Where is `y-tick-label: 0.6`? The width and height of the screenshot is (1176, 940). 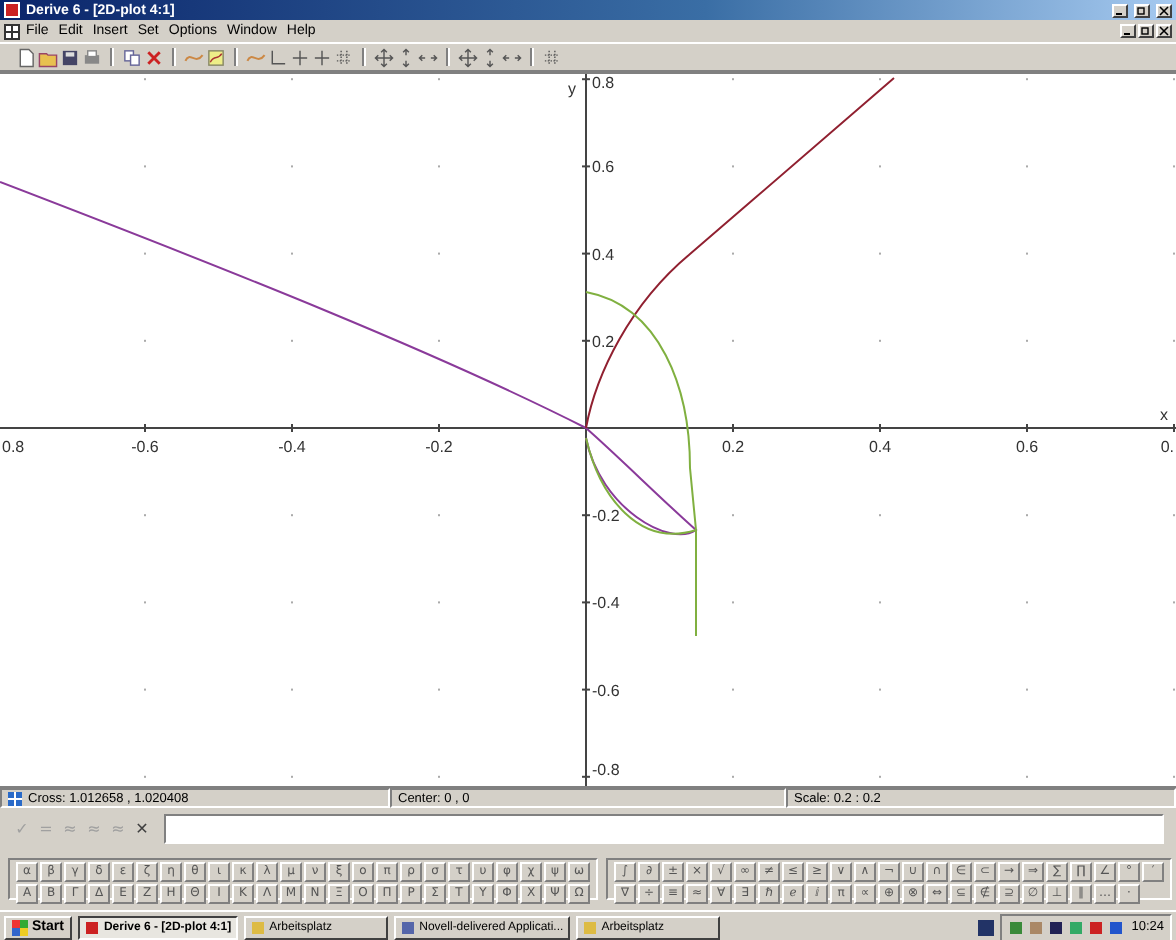
y-tick-label: 0.6 is located at coordinates (603, 167).